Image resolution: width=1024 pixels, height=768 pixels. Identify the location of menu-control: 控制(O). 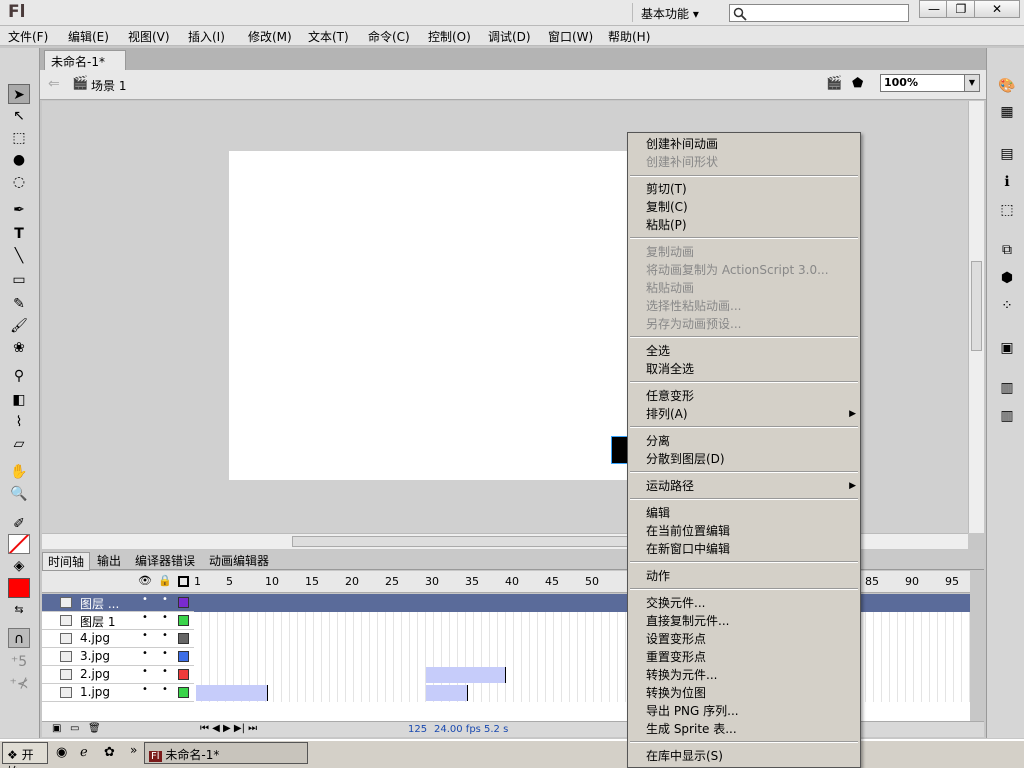
(449, 36).